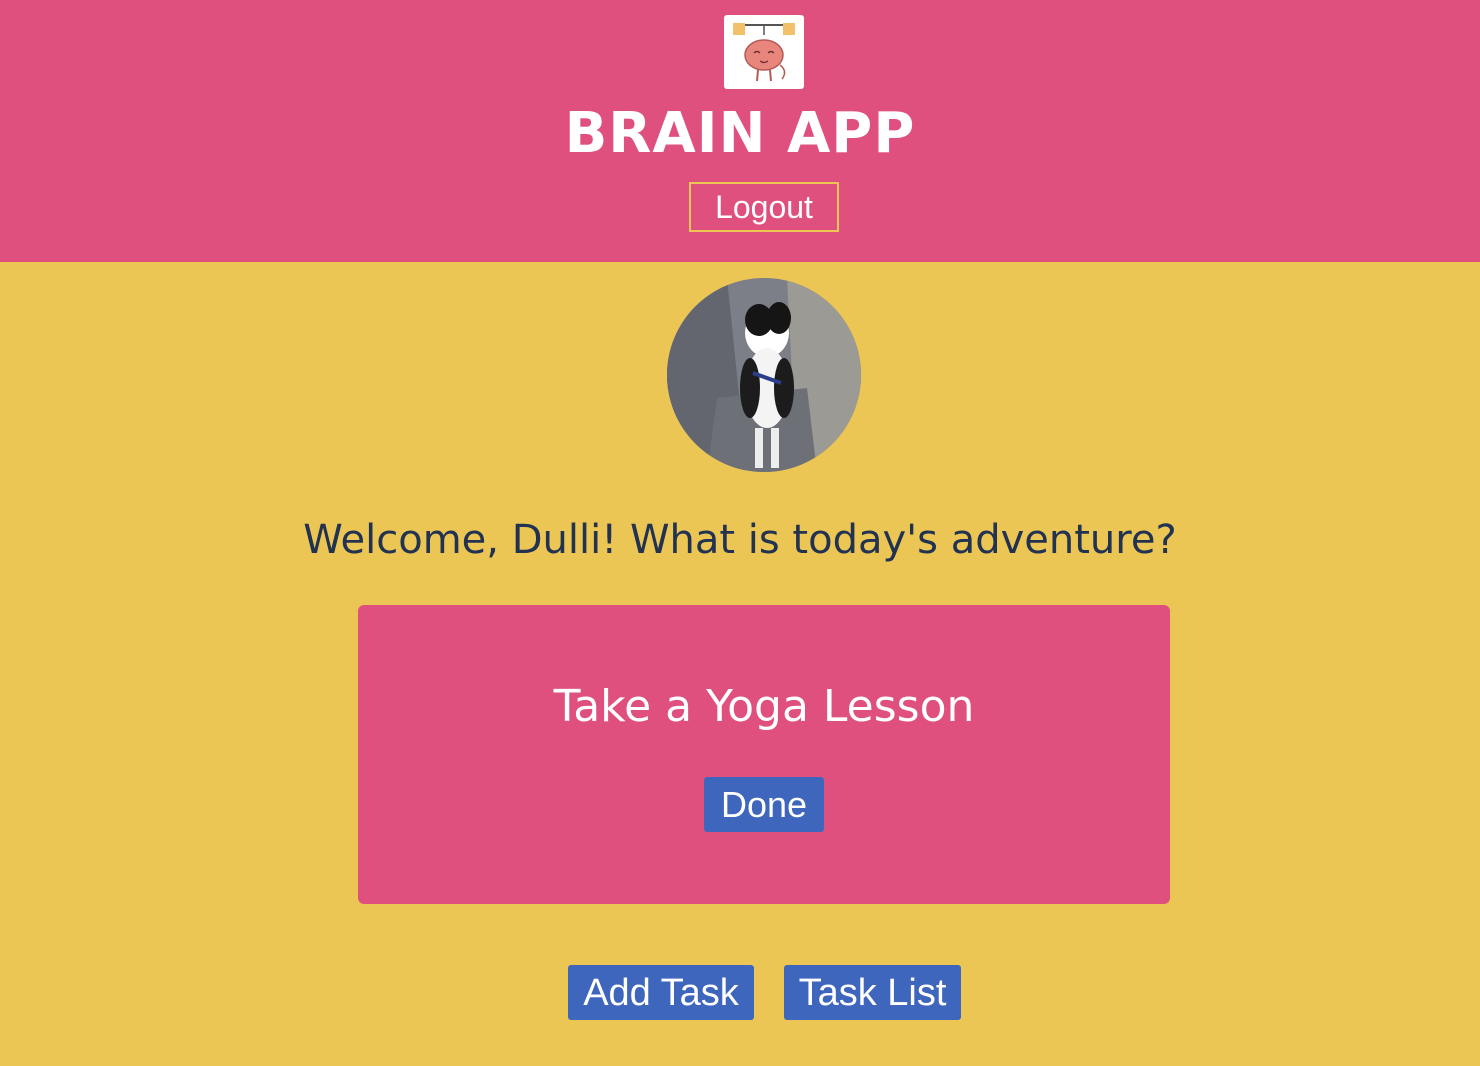 The height and width of the screenshot is (1066, 1480). What do you see at coordinates (661, 992) in the screenshot?
I see `add-task-button: Add Task` at bounding box center [661, 992].